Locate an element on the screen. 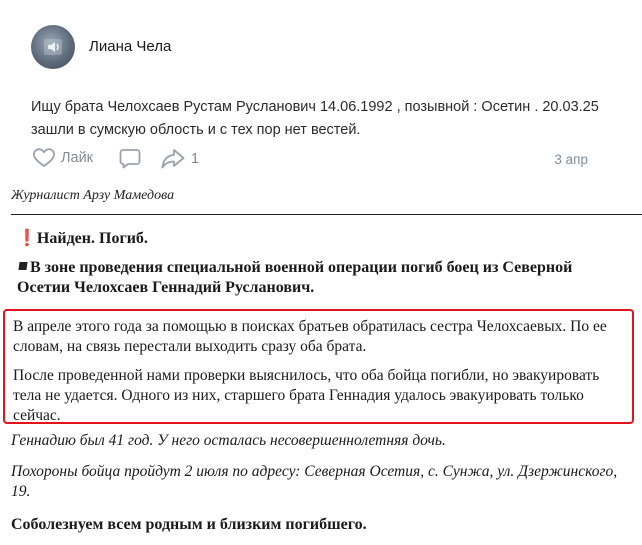 The width and height of the screenshot is (642, 545). comment-icon is located at coordinates (130, 159).